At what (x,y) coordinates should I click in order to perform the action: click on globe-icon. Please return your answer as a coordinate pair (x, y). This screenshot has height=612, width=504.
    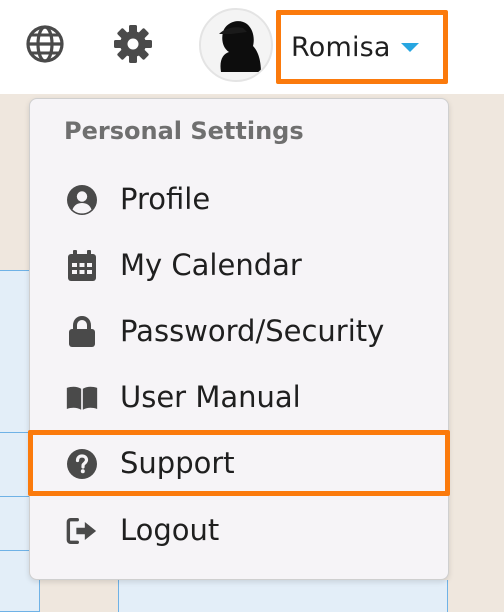
    Looking at the image, I should click on (45, 44).